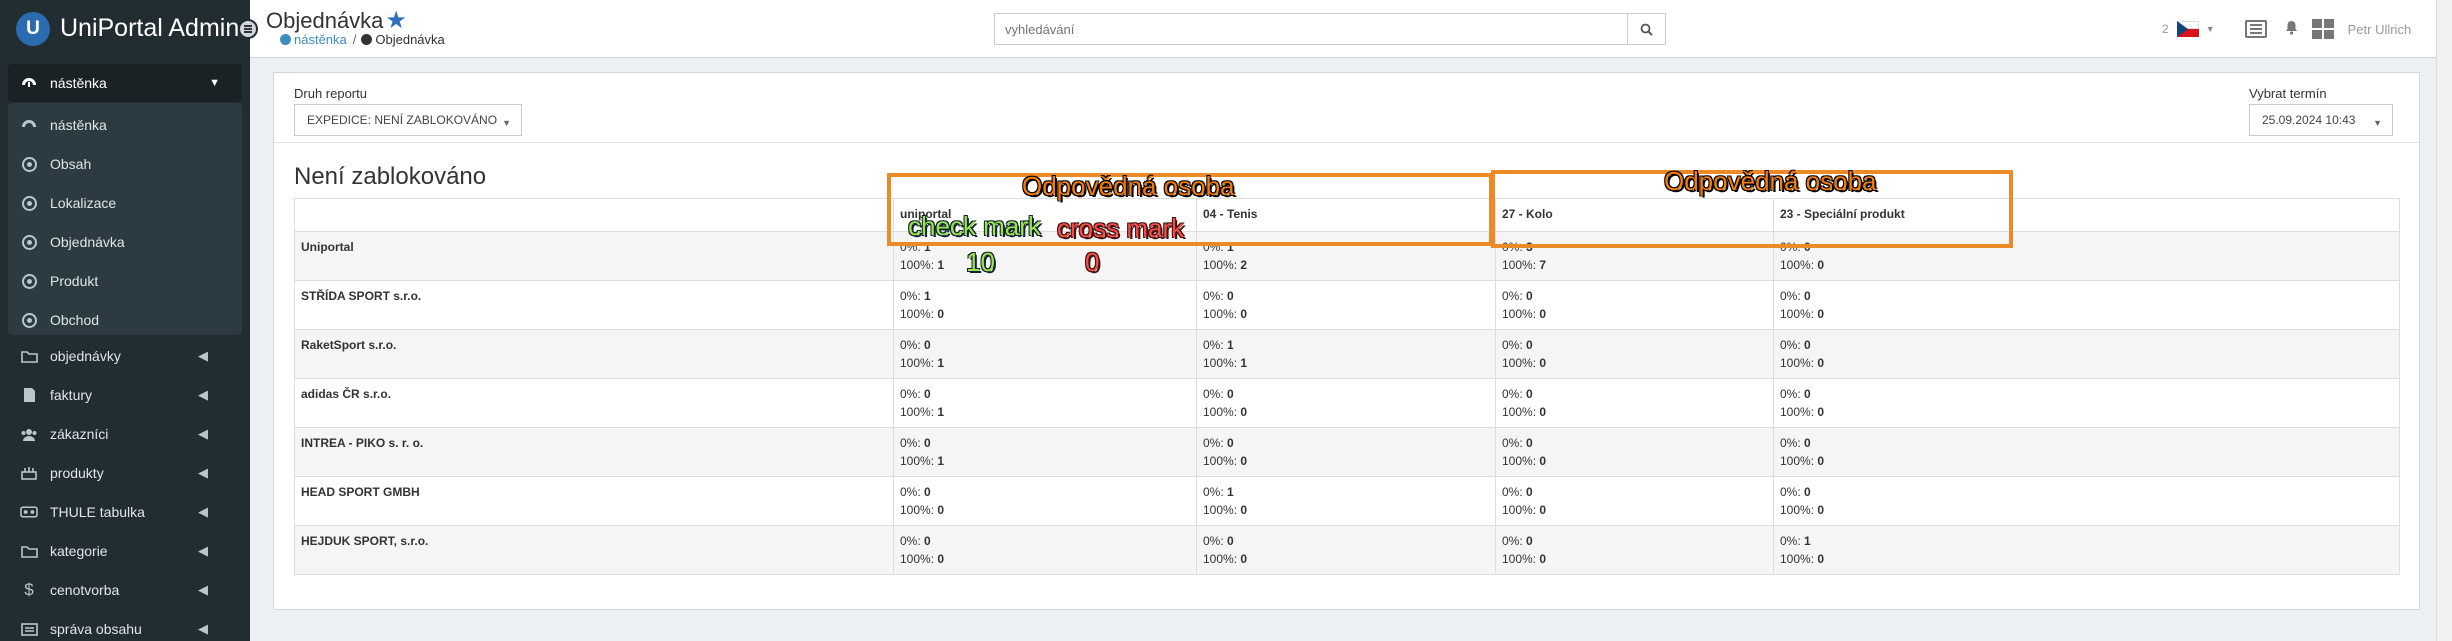  Describe the element at coordinates (2187, 29) in the screenshot. I see `czech-flag-icon` at that location.